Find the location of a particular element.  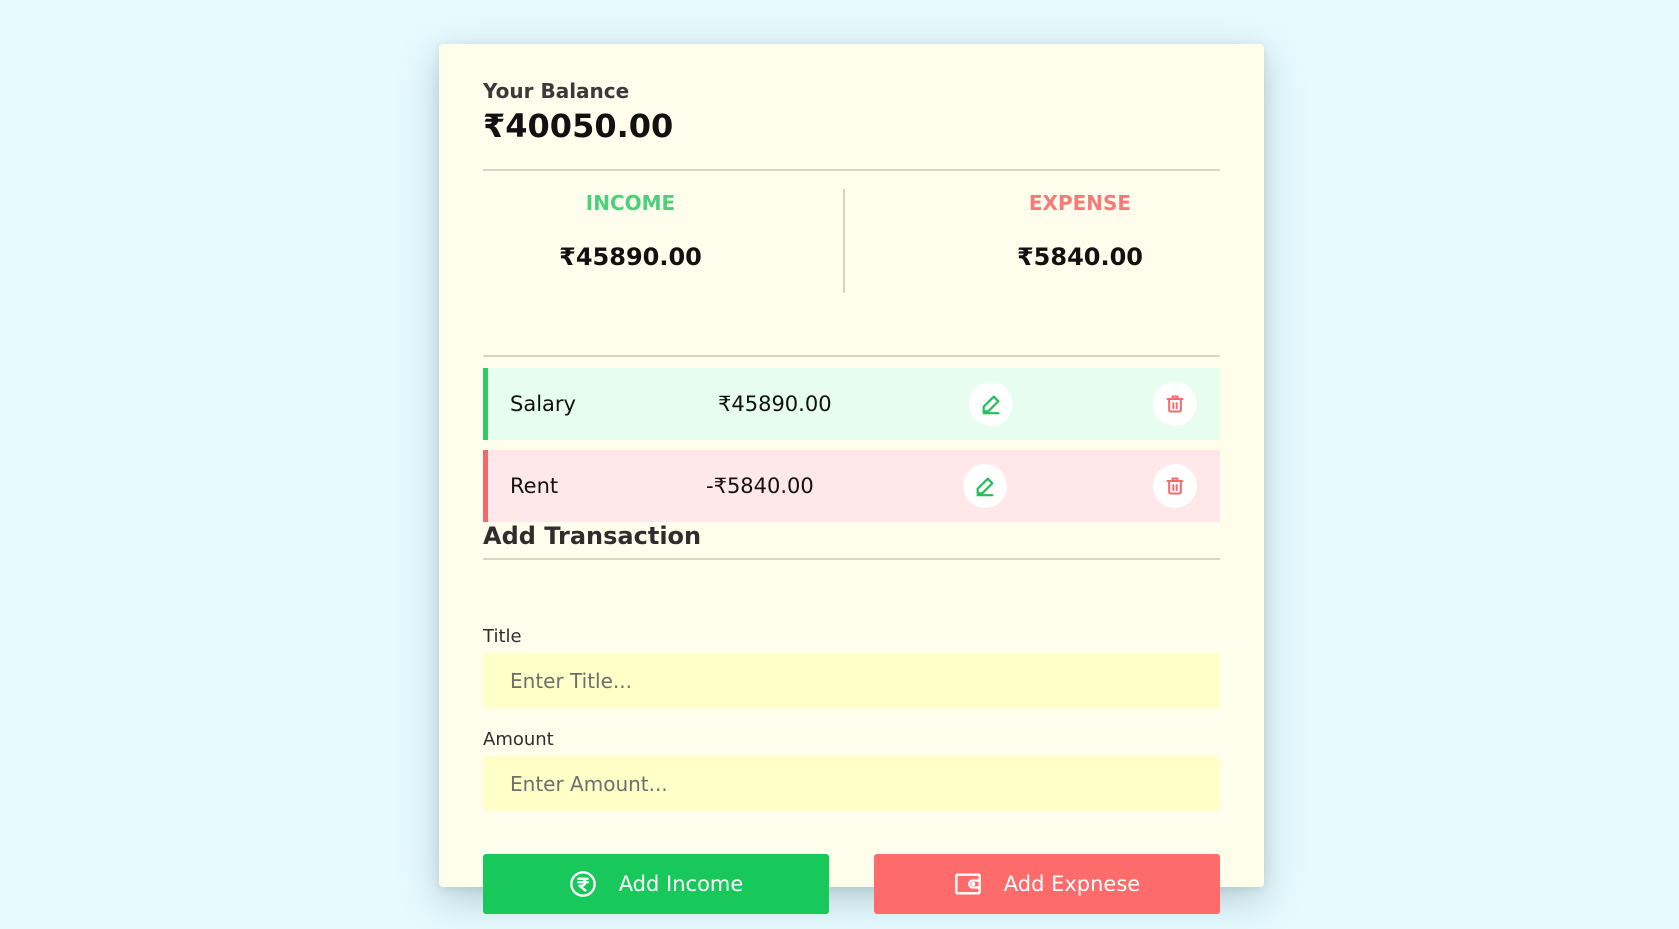

add-income-button: Add Income is located at coordinates (656, 884).